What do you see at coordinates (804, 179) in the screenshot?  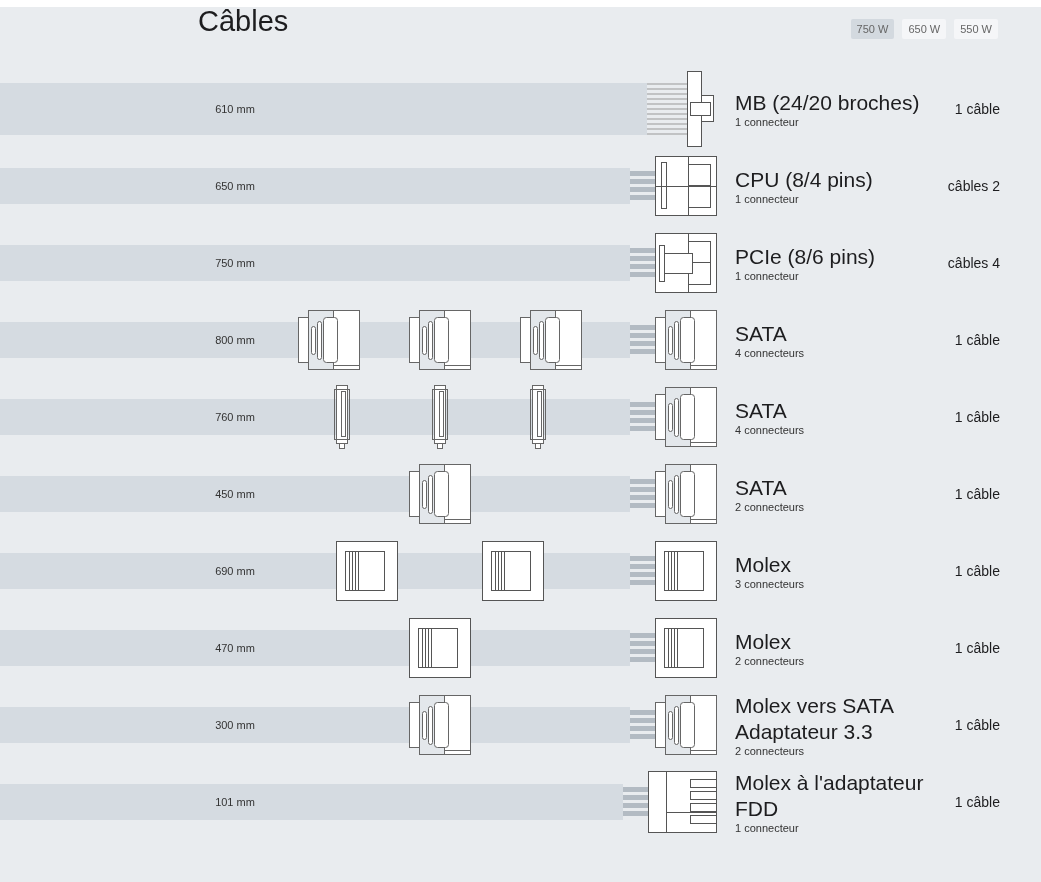 I see `cable-name: CPU (8/4 pins)` at bounding box center [804, 179].